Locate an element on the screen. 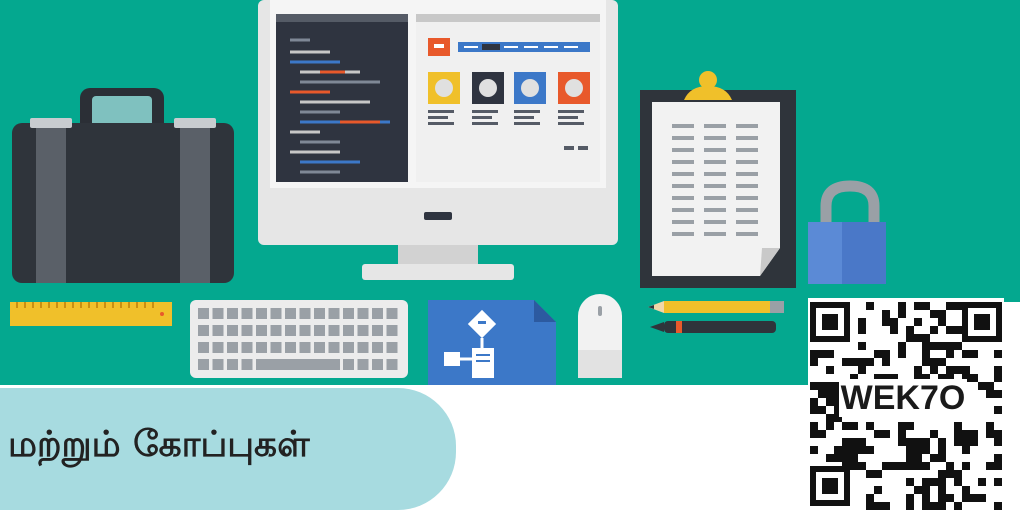 The image size is (1020, 518). clipboard-icon is located at coordinates (718, 179).